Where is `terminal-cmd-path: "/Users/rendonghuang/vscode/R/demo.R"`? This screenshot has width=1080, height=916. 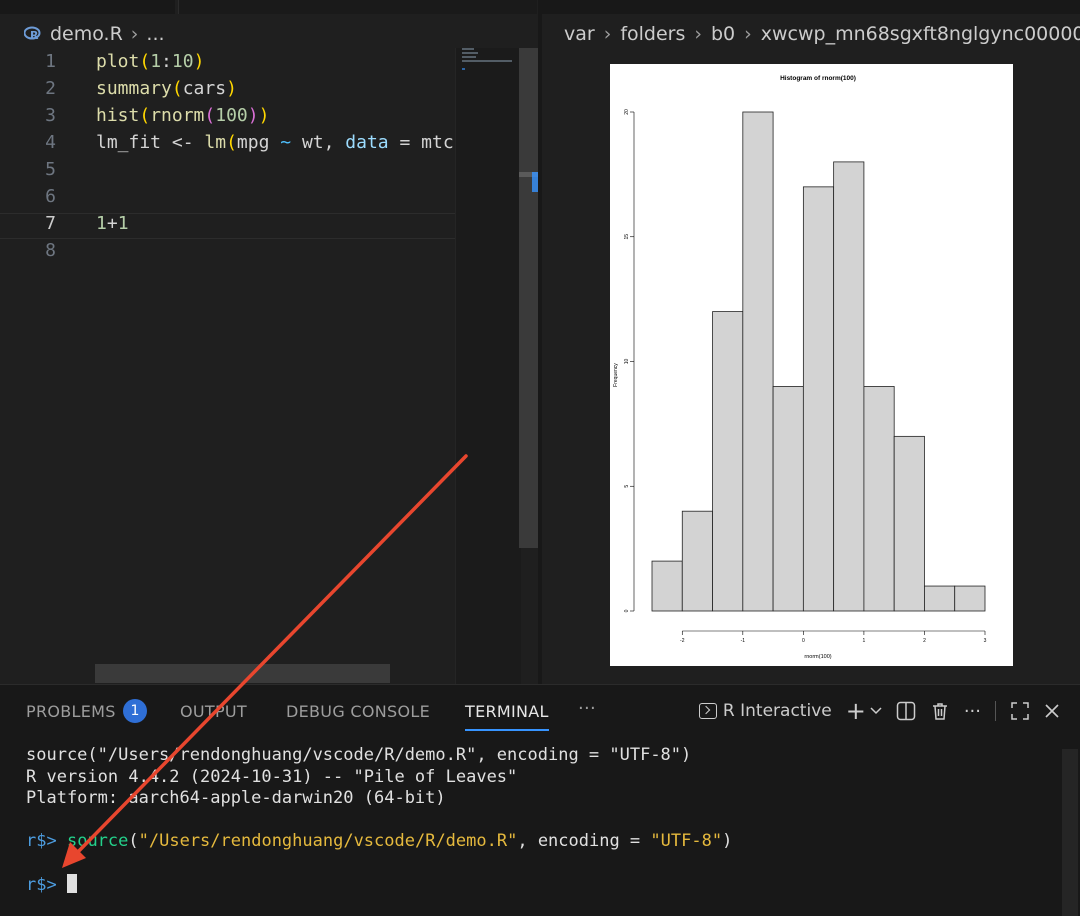 terminal-cmd-path: "/Users/rendonghuang/vscode/R/demo.R" is located at coordinates (328, 841).